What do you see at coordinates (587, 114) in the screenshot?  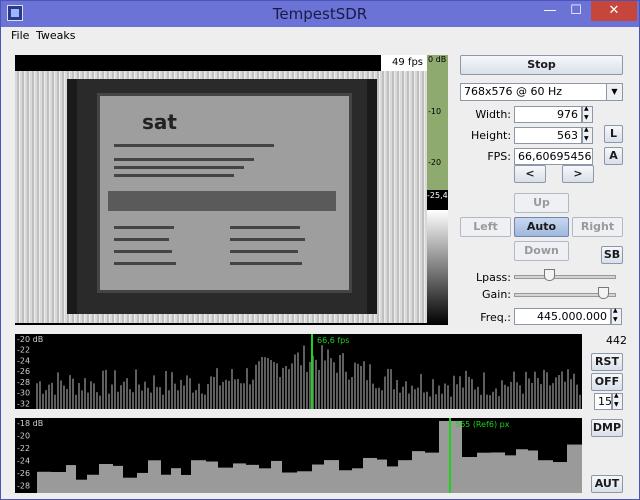 I see `width-spinner` at bounding box center [587, 114].